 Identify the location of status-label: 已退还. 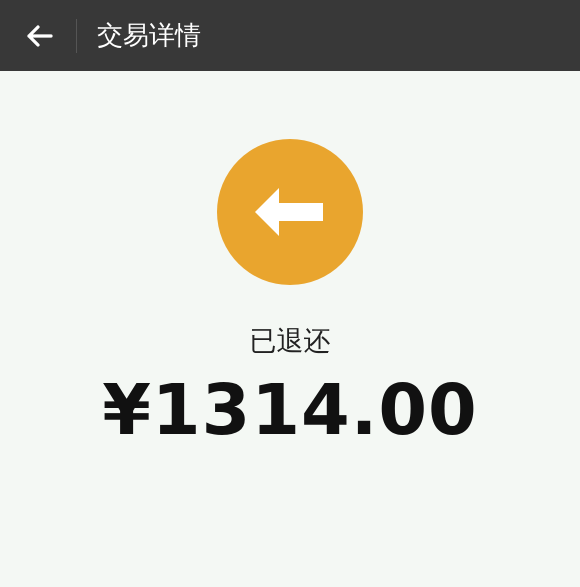
(290, 342).